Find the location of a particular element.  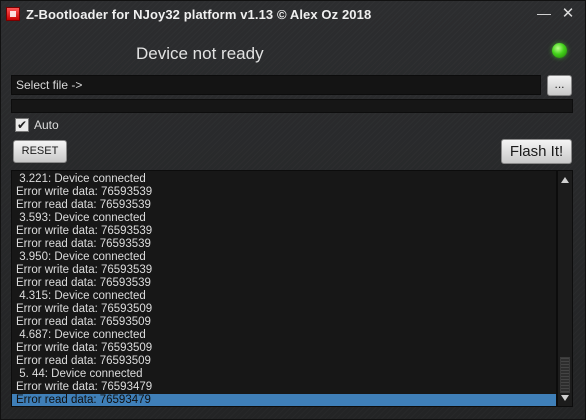

status-indicator-icon is located at coordinates (559, 50).